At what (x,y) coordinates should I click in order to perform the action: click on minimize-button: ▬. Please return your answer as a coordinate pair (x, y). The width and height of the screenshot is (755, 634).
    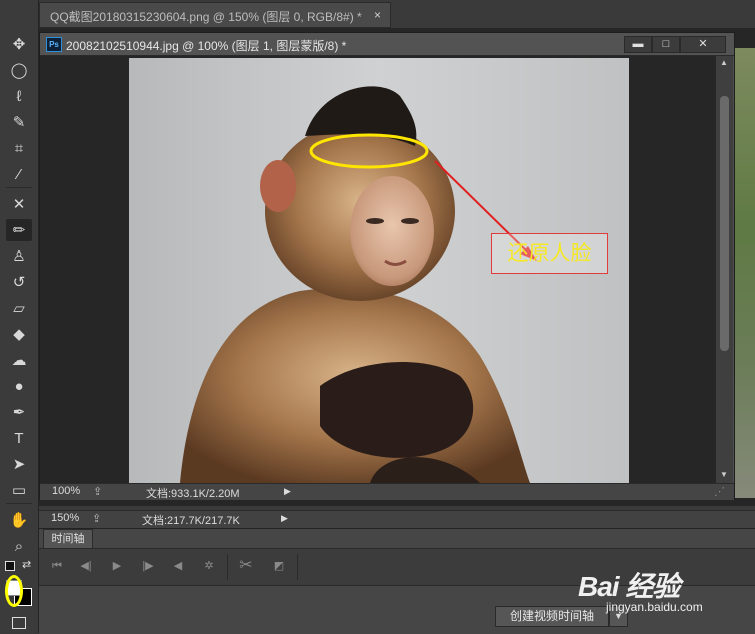
    Looking at the image, I should click on (638, 44).